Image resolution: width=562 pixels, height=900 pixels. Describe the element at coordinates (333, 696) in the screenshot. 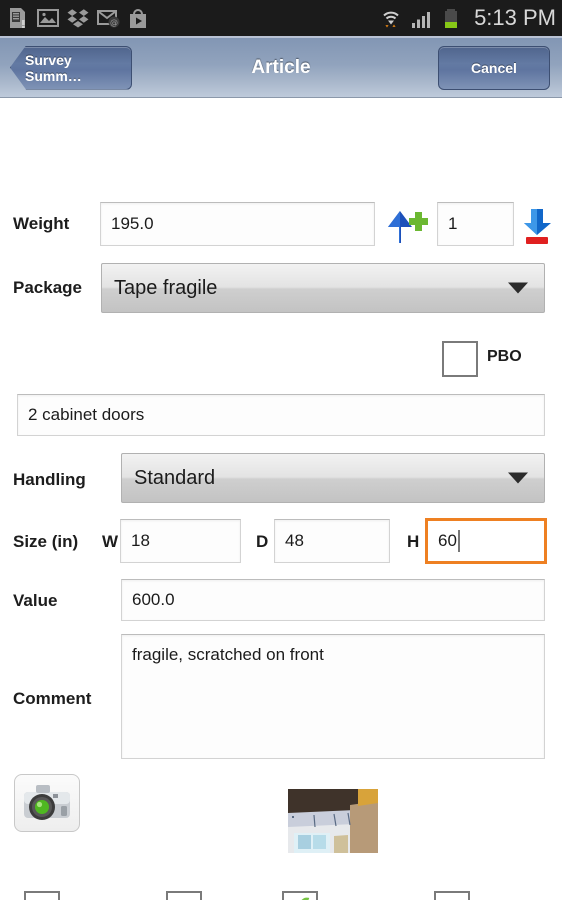

I see `comment-textarea: fragile, scratched on front` at that location.